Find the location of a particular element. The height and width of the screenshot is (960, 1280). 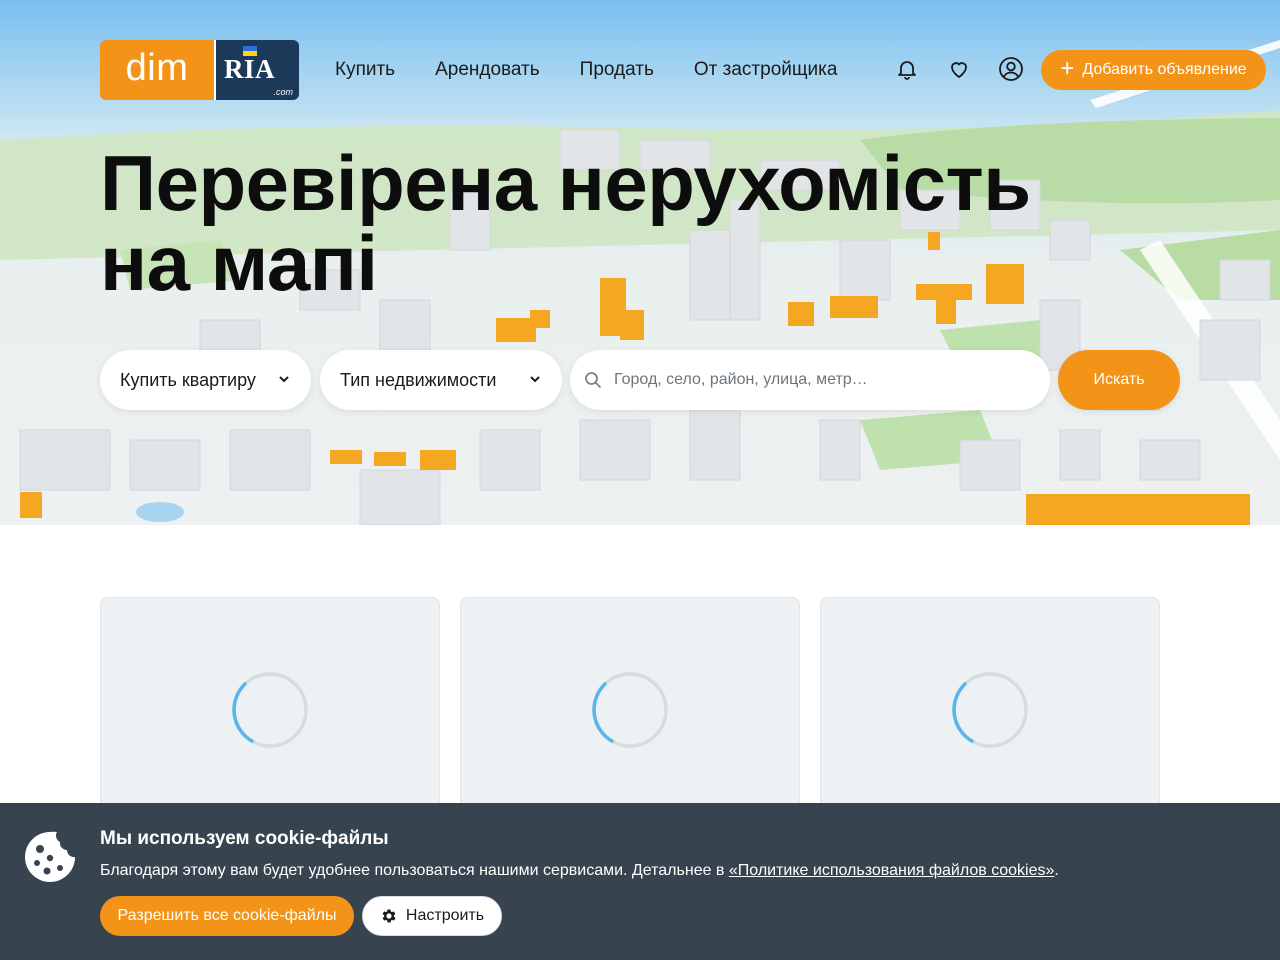

search-button: Искать is located at coordinates (1119, 380).